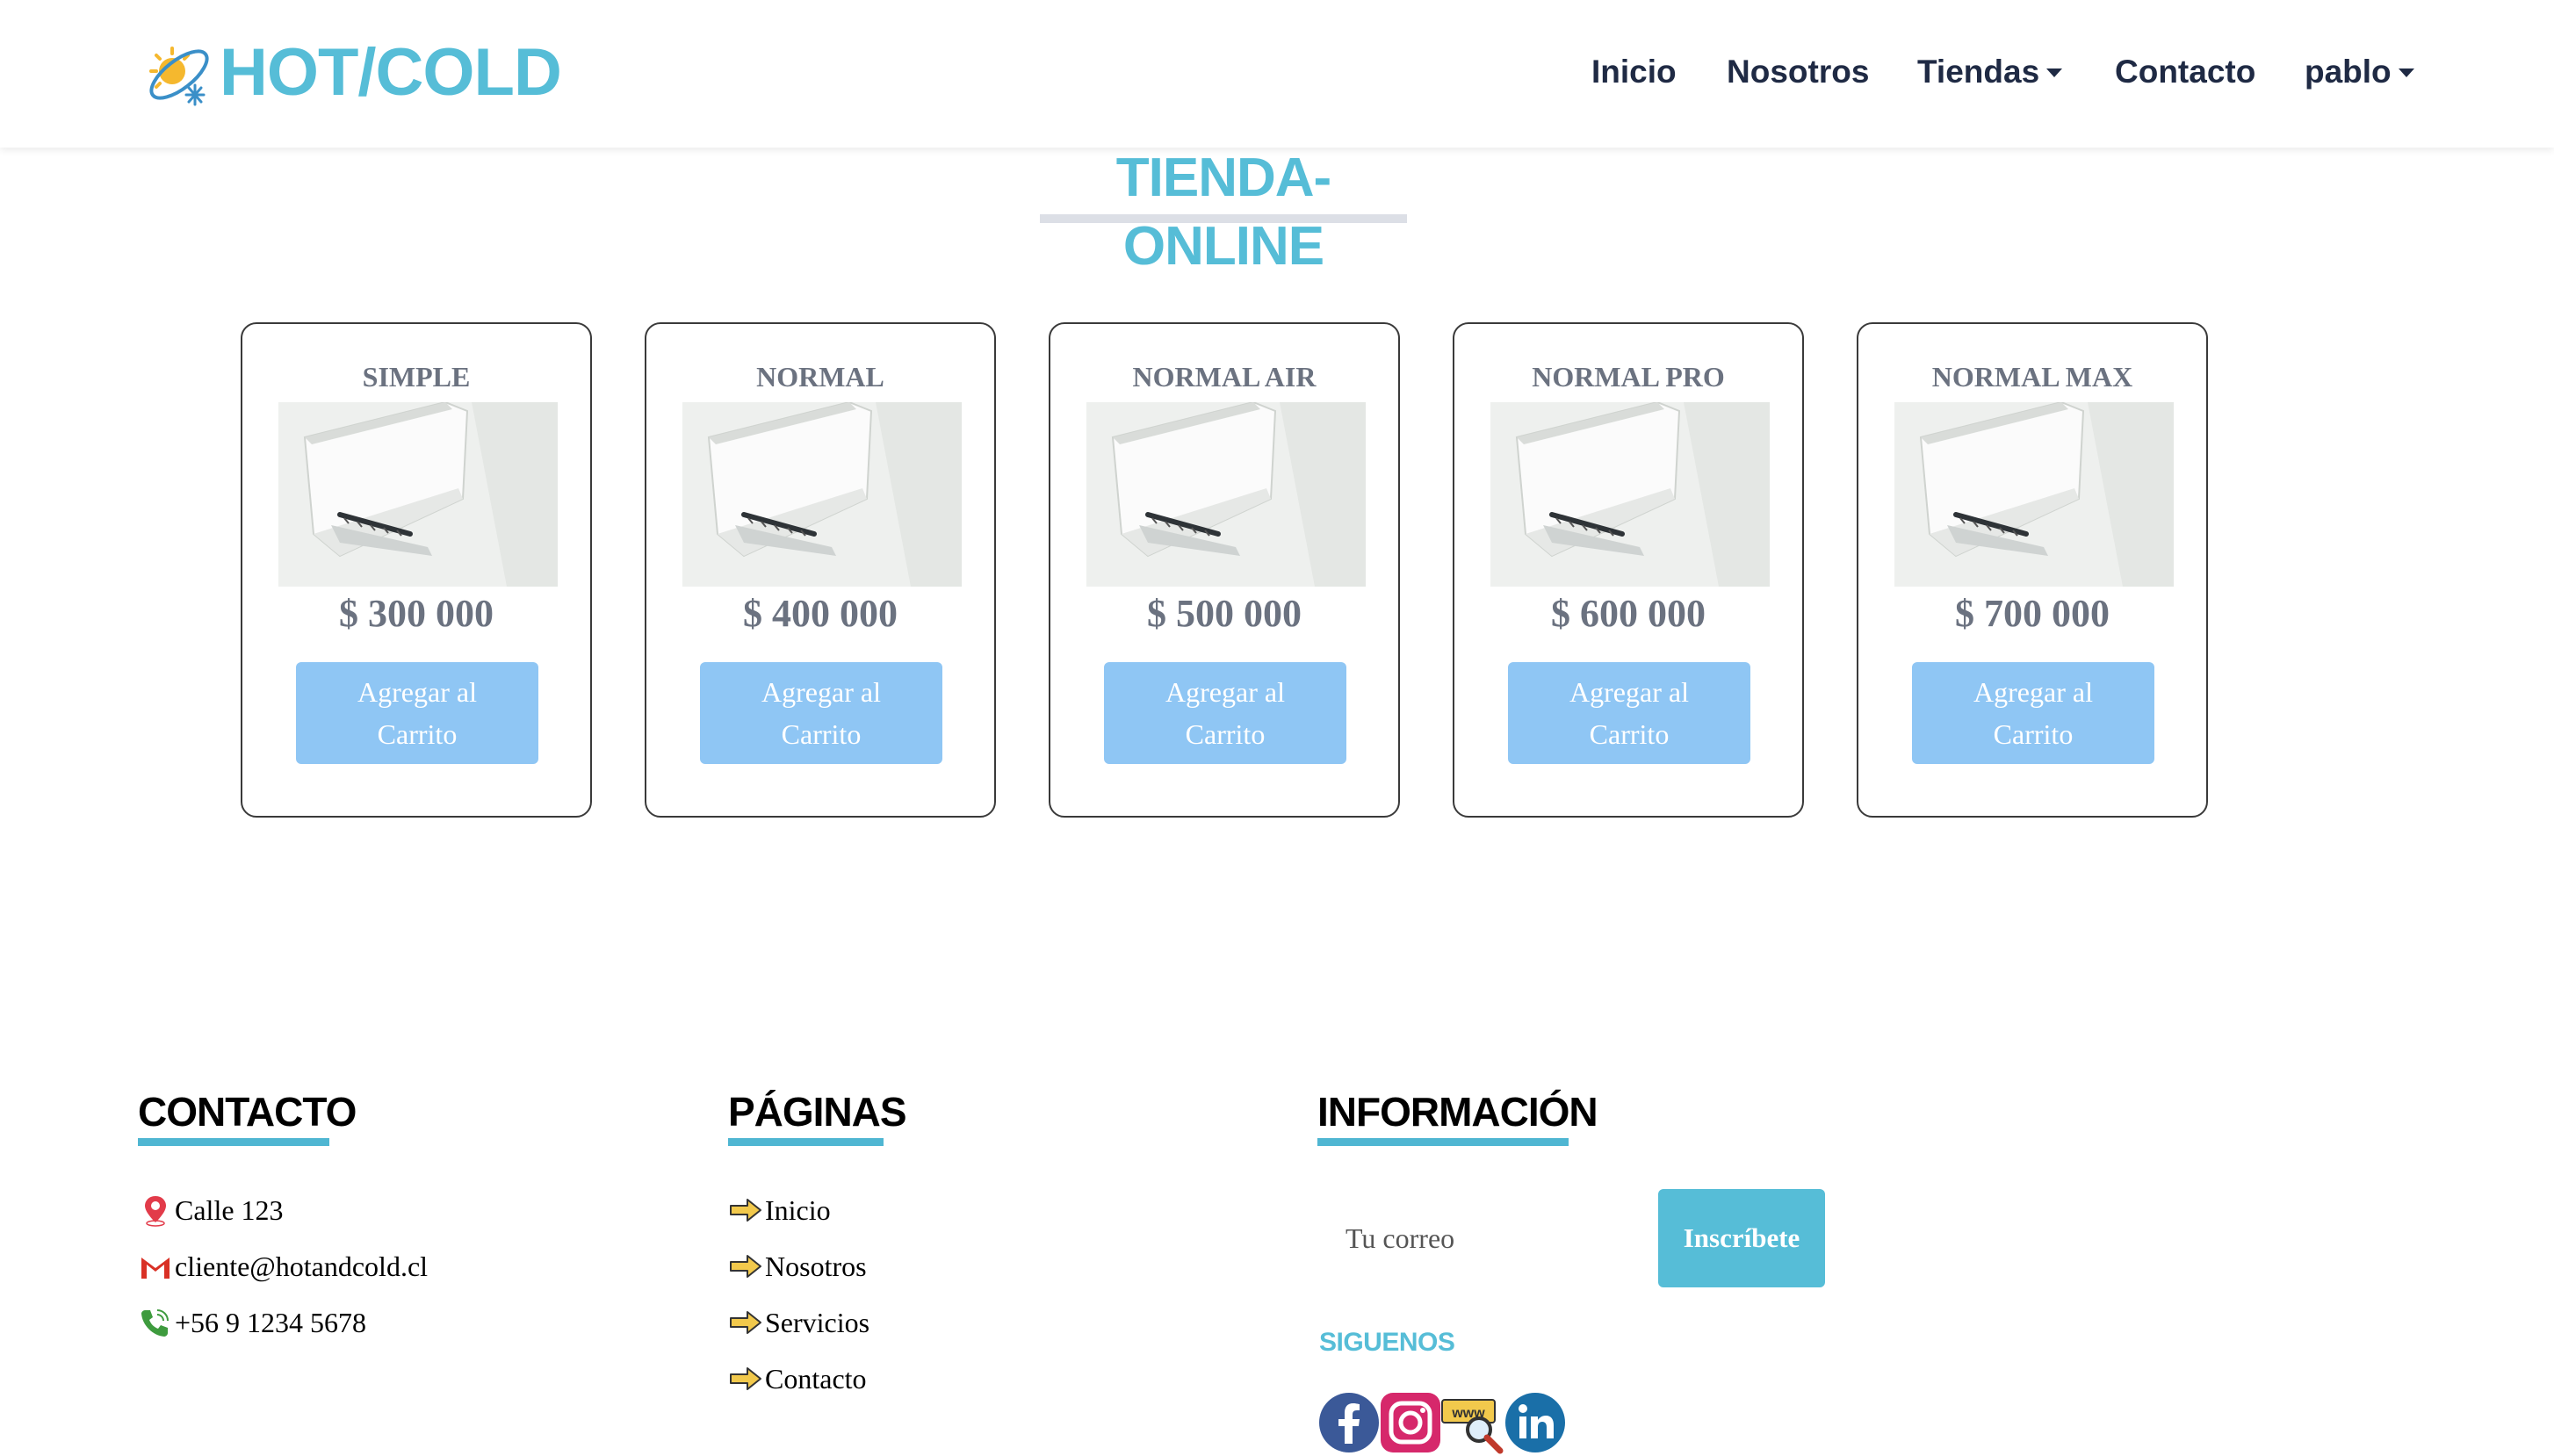 The width and height of the screenshot is (2554, 1456). Describe the element at coordinates (1741, 1238) in the screenshot. I see `subscribe-button: Inscríbete` at that location.